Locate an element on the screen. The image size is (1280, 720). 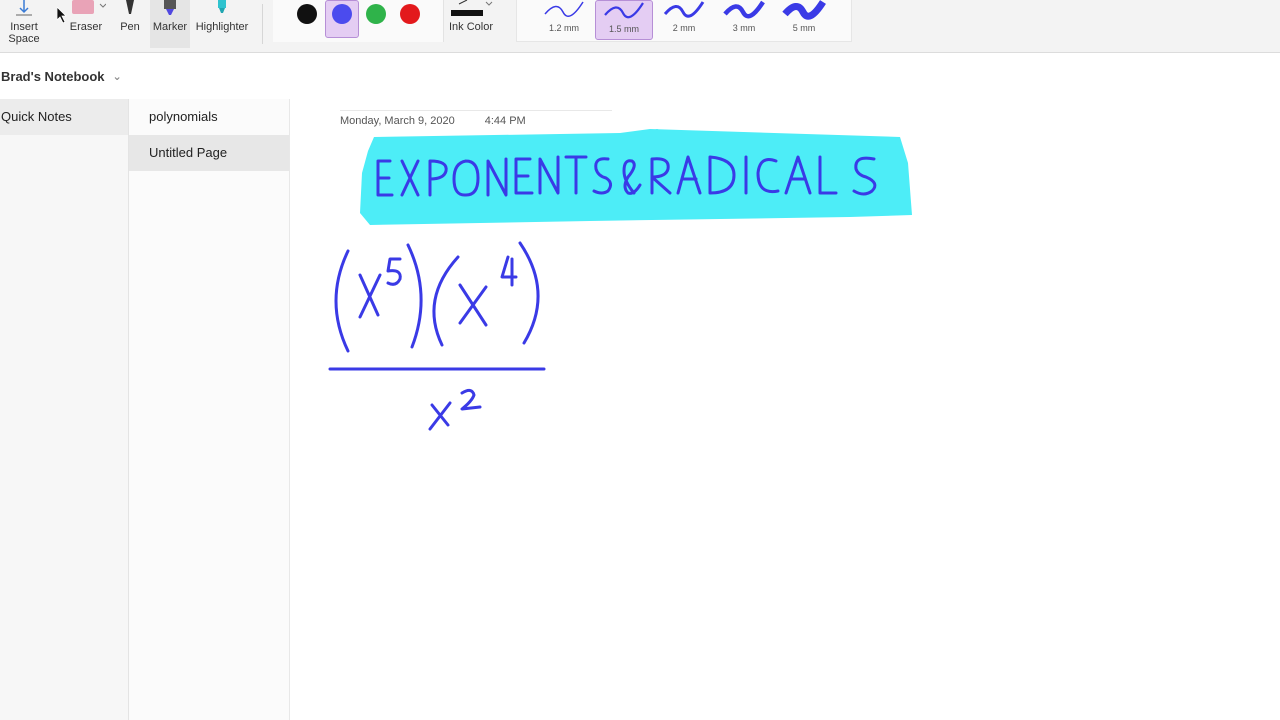
highlighter-tool: Highlighter is located at coordinates (222, 24).